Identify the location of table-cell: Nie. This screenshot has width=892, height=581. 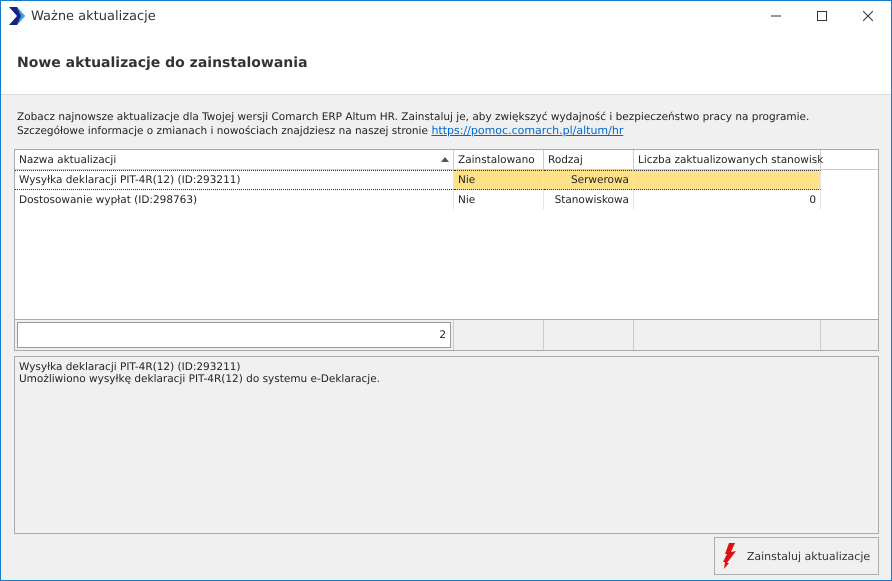
(499, 180).